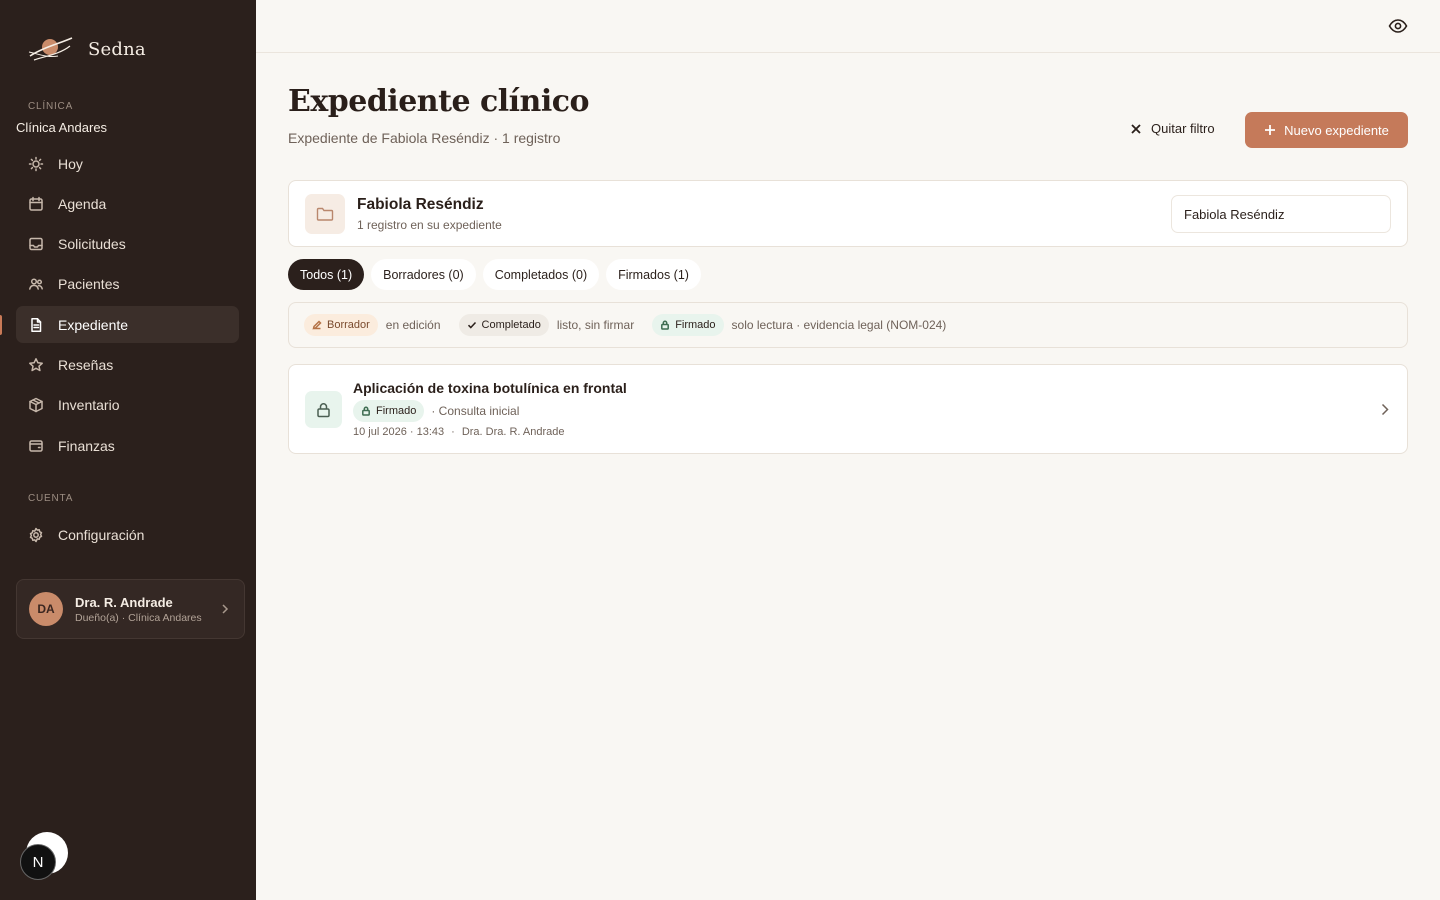 The height and width of the screenshot is (900, 1440). I want to click on signed-desc: solo lectura · evidencia legal (NOM-024), so click(839, 325).